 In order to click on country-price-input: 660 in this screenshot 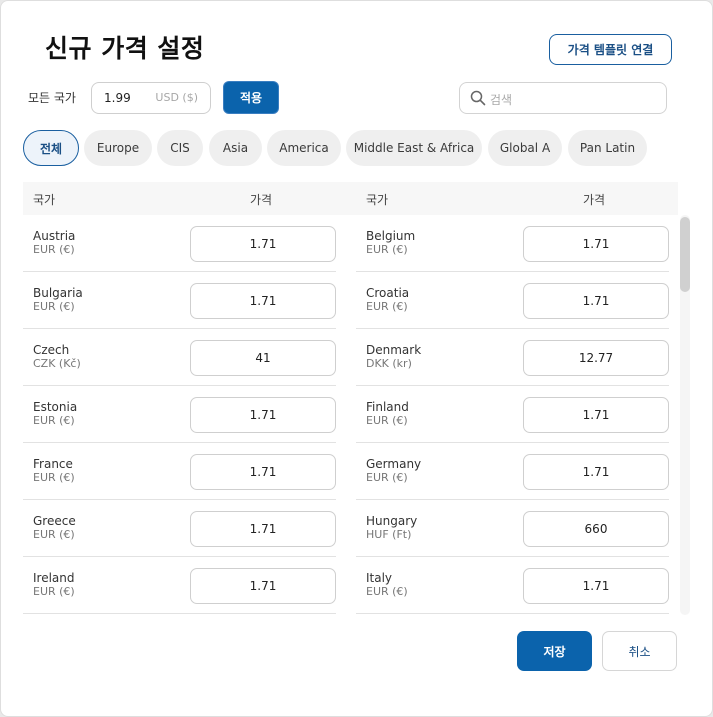, I will do `click(596, 529)`.